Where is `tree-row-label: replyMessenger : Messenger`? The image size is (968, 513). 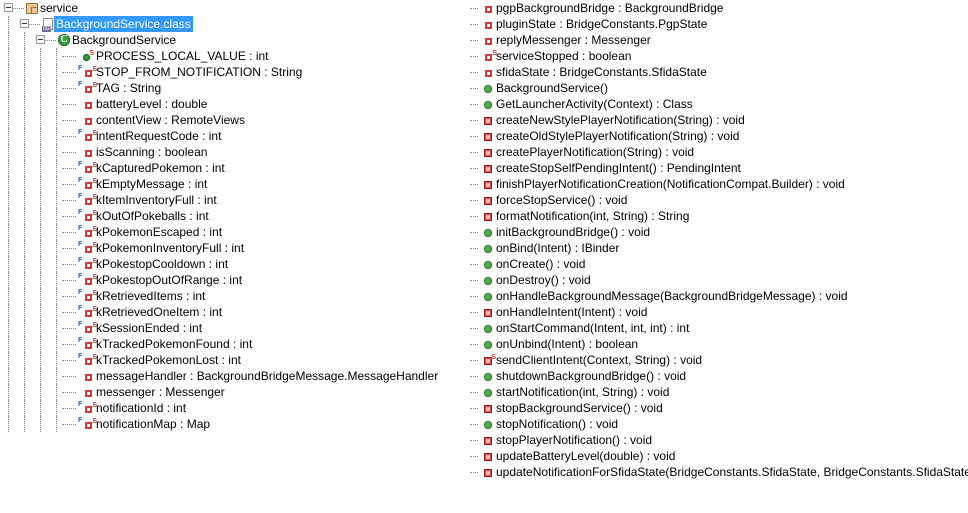
tree-row-label: replyMessenger : Messenger is located at coordinates (573, 40).